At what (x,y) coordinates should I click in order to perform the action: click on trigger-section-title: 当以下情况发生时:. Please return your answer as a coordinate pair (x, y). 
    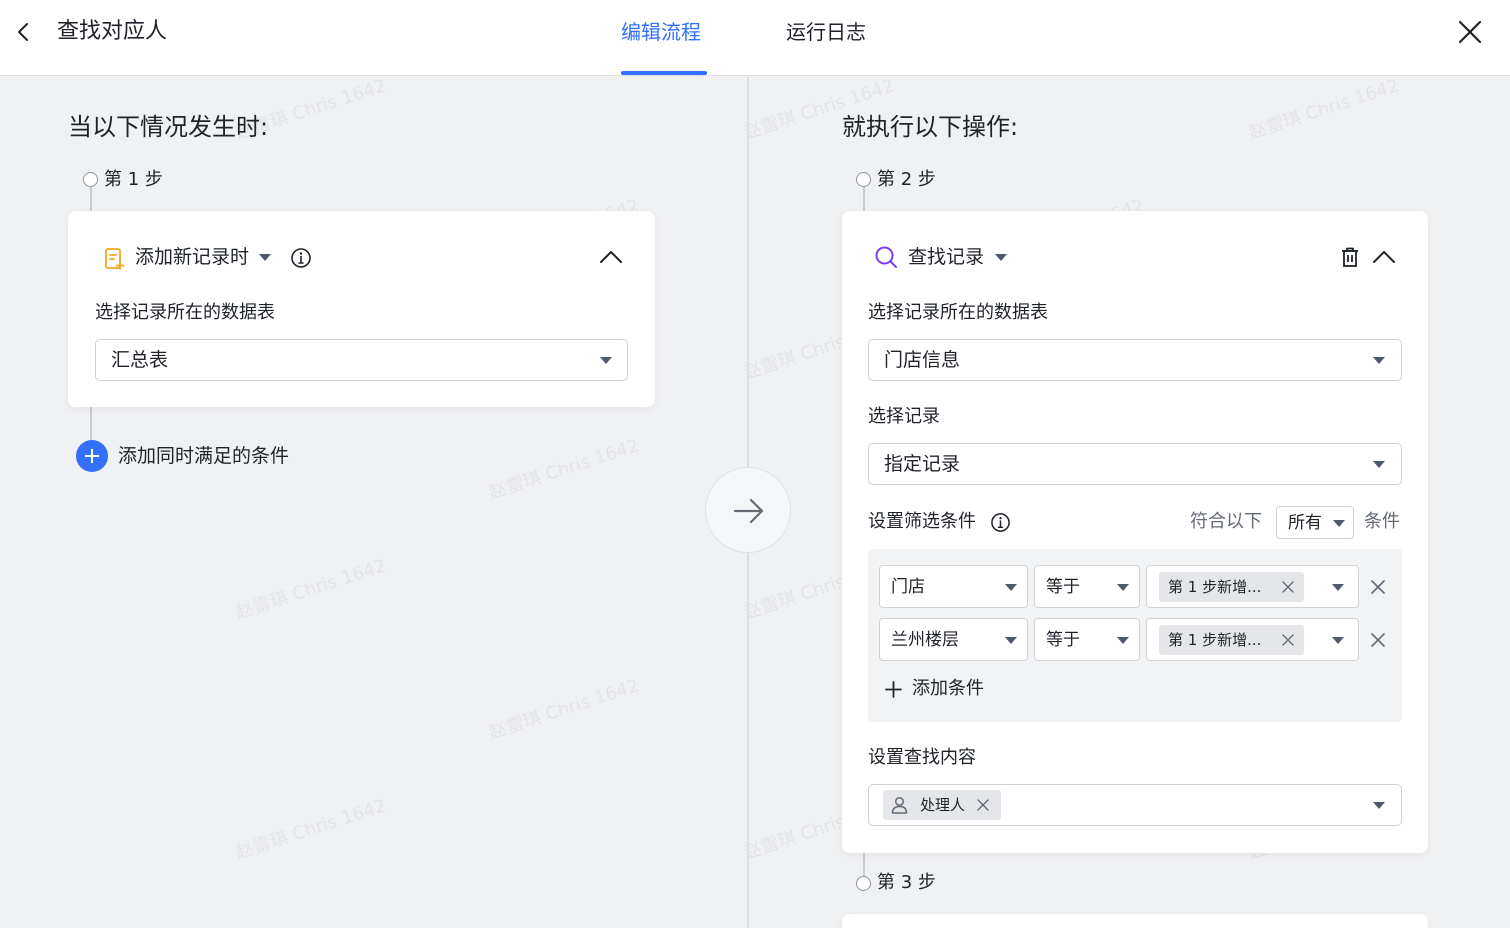
    Looking at the image, I should click on (168, 127).